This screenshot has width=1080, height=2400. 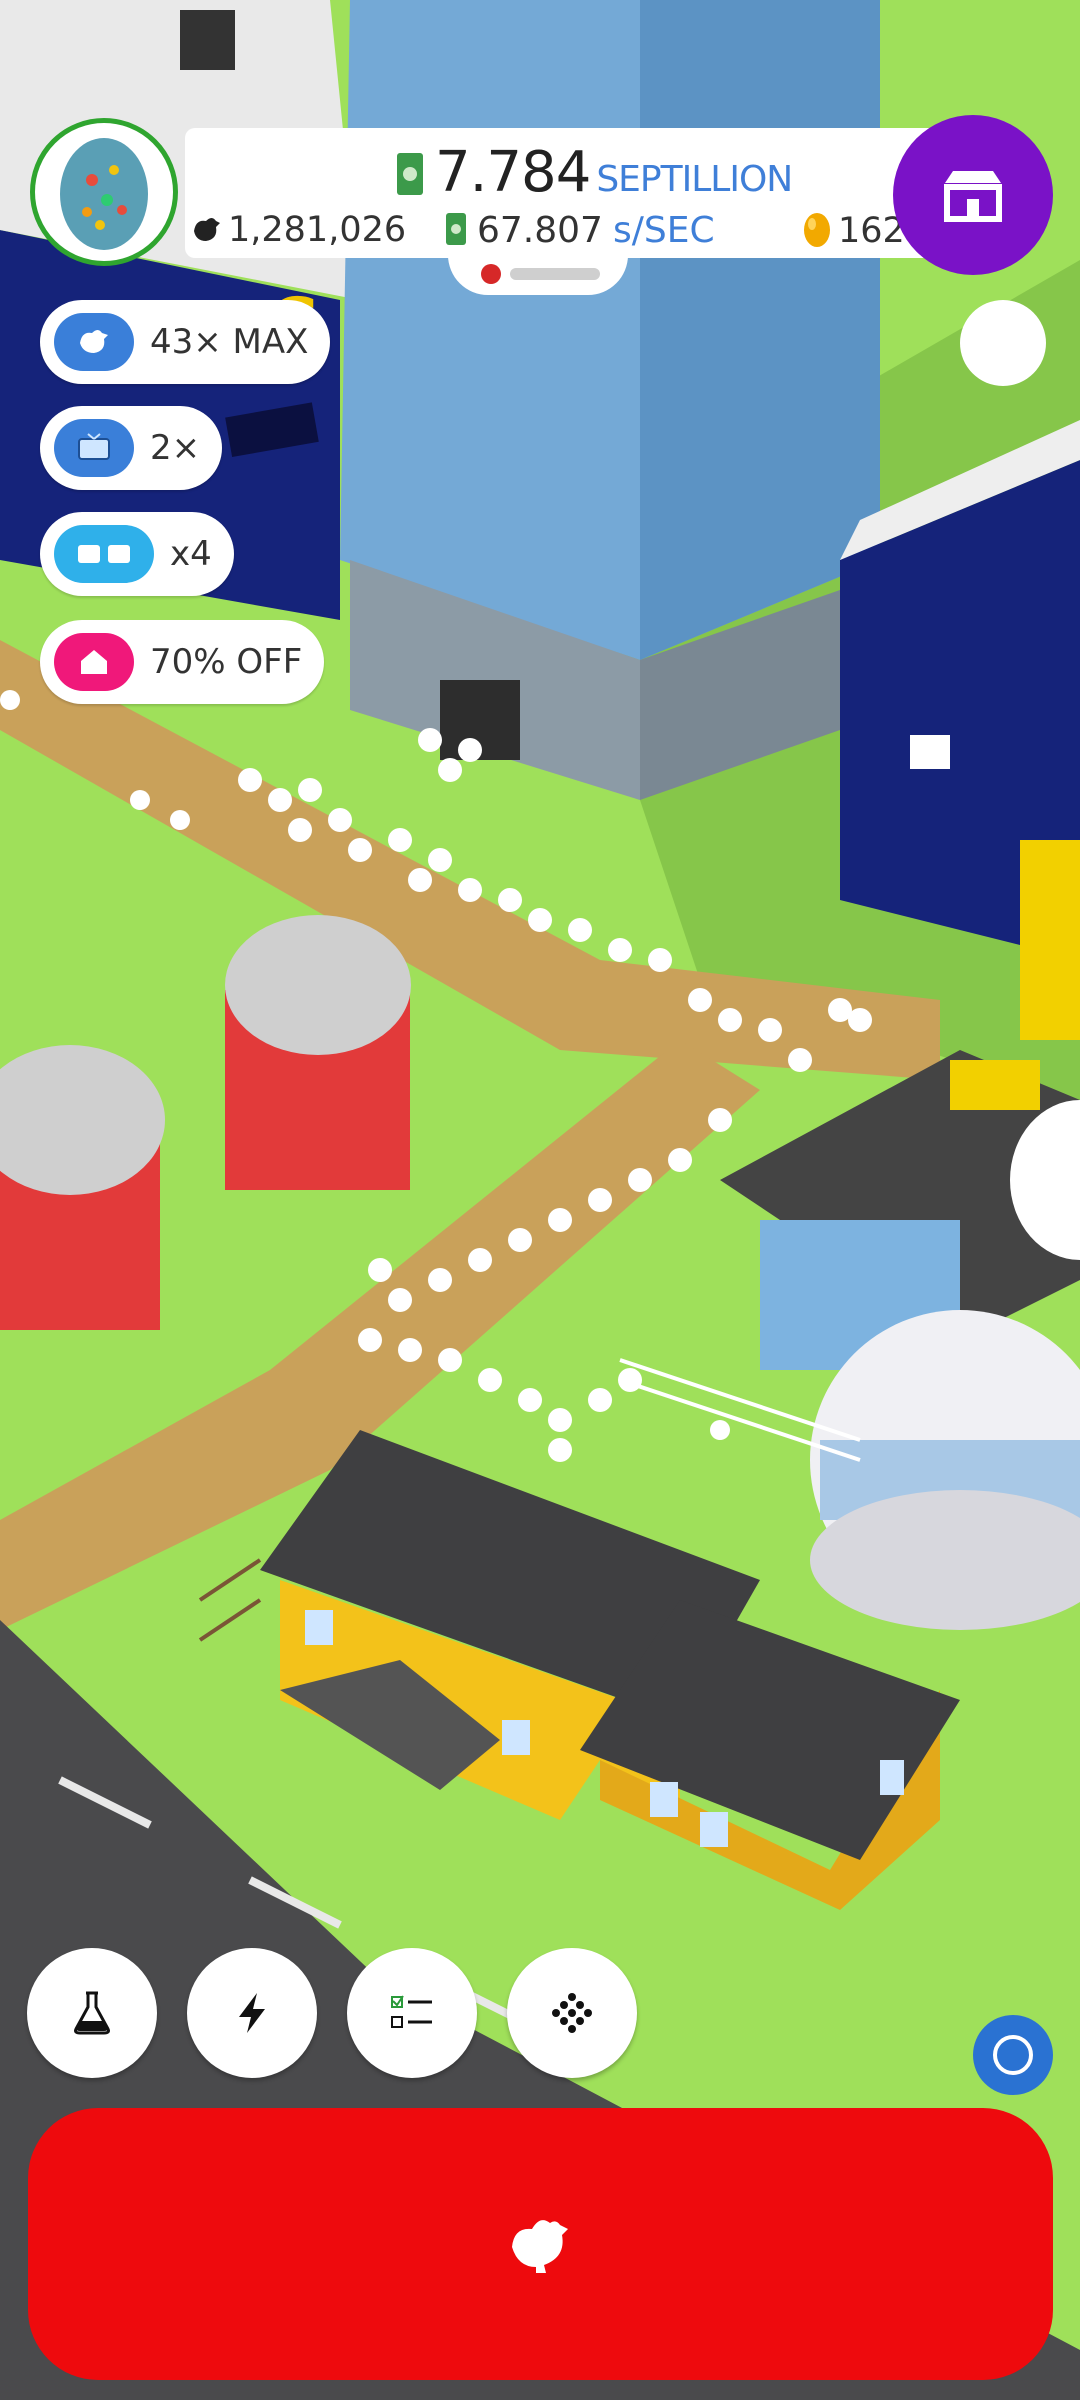 I want to click on shop-button, so click(x=973, y=195).